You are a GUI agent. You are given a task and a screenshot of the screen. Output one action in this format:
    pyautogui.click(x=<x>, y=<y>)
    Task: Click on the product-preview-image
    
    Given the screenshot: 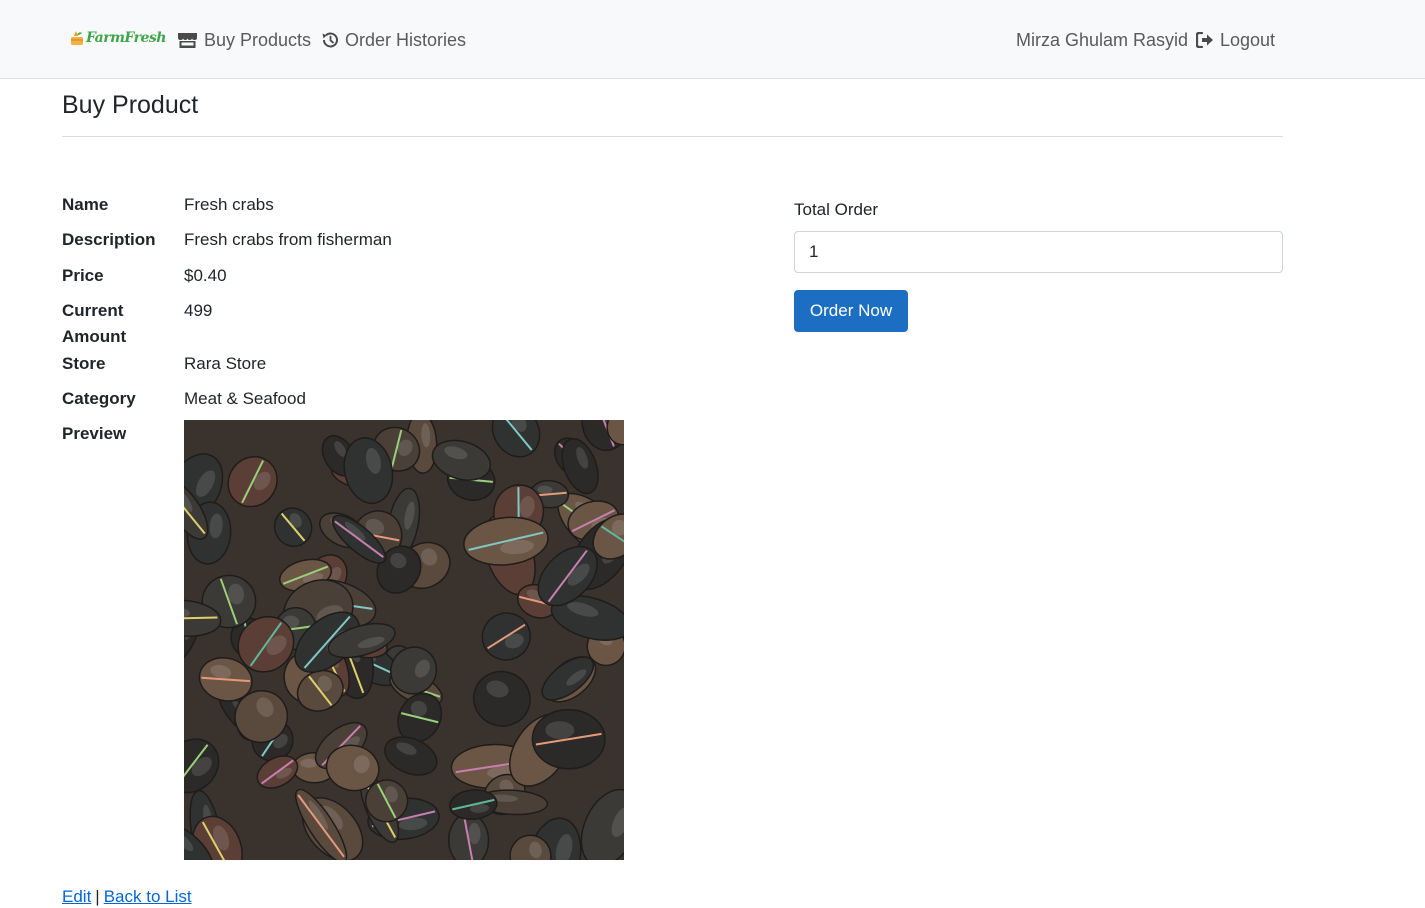 What is the action you would take?
    pyautogui.click(x=404, y=640)
    